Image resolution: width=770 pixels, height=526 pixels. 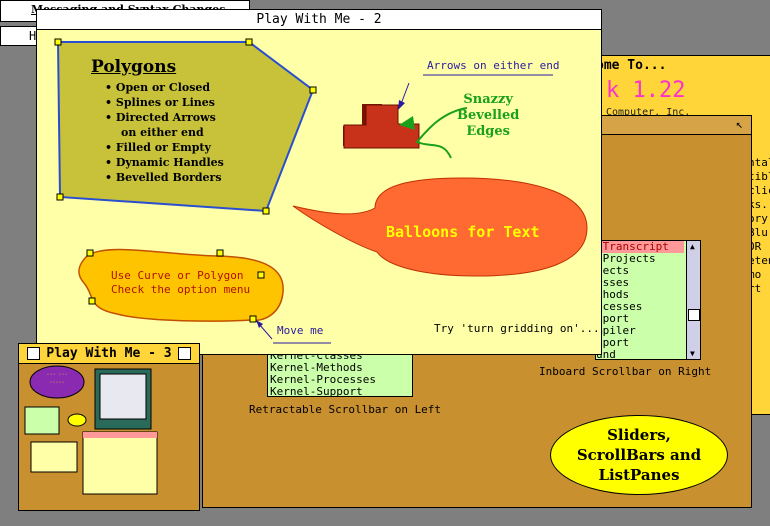 I want to click on welcome-version: k 1.22, so click(x=646, y=90).